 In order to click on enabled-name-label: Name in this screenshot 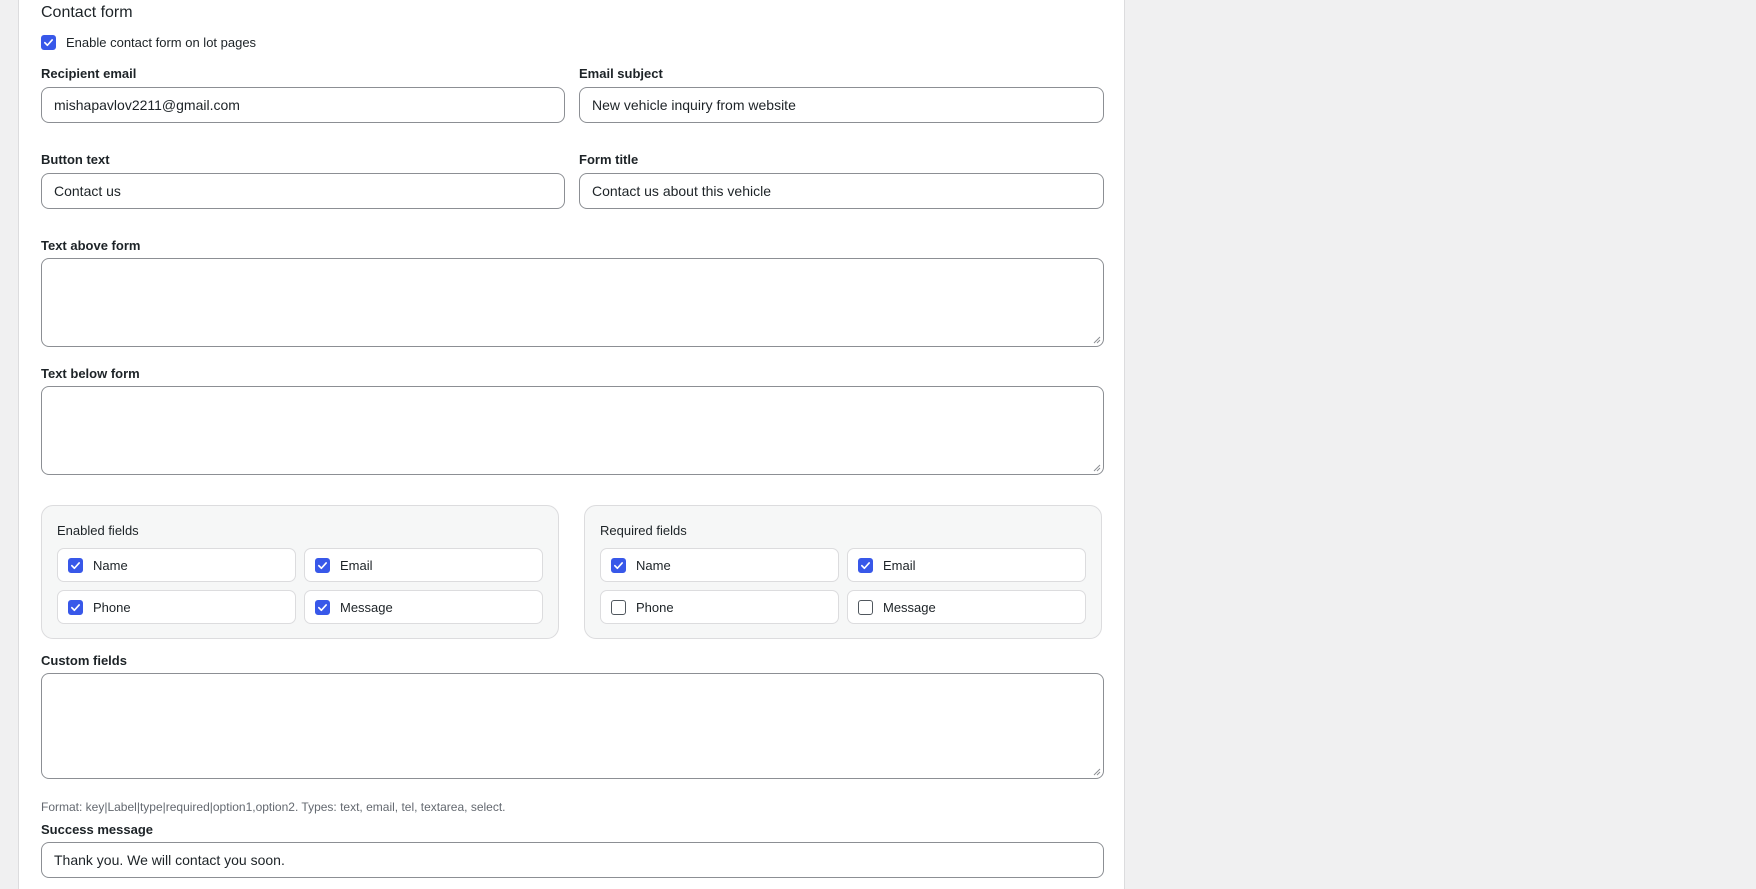, I will do `click(110, 565)`.